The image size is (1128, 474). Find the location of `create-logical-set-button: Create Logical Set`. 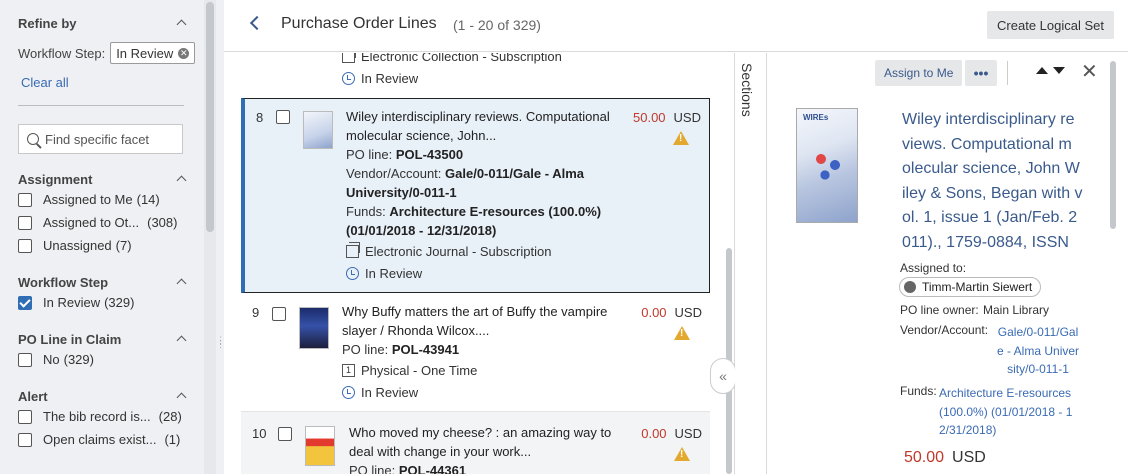

create-logical-set-button: Create Logical Set is located at coordinates (1050, 25).